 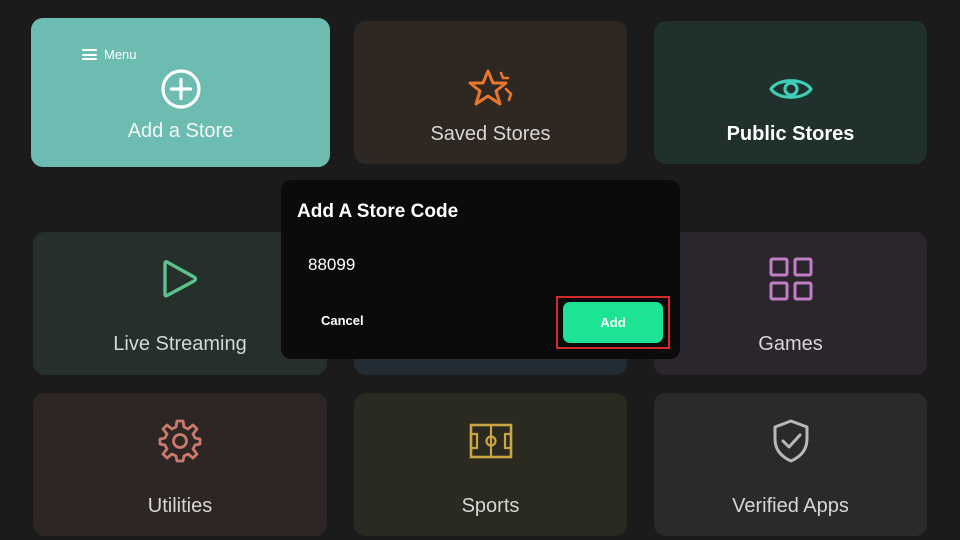 I want to click on cancel-button: Cancel, so click(x=342, y=320).